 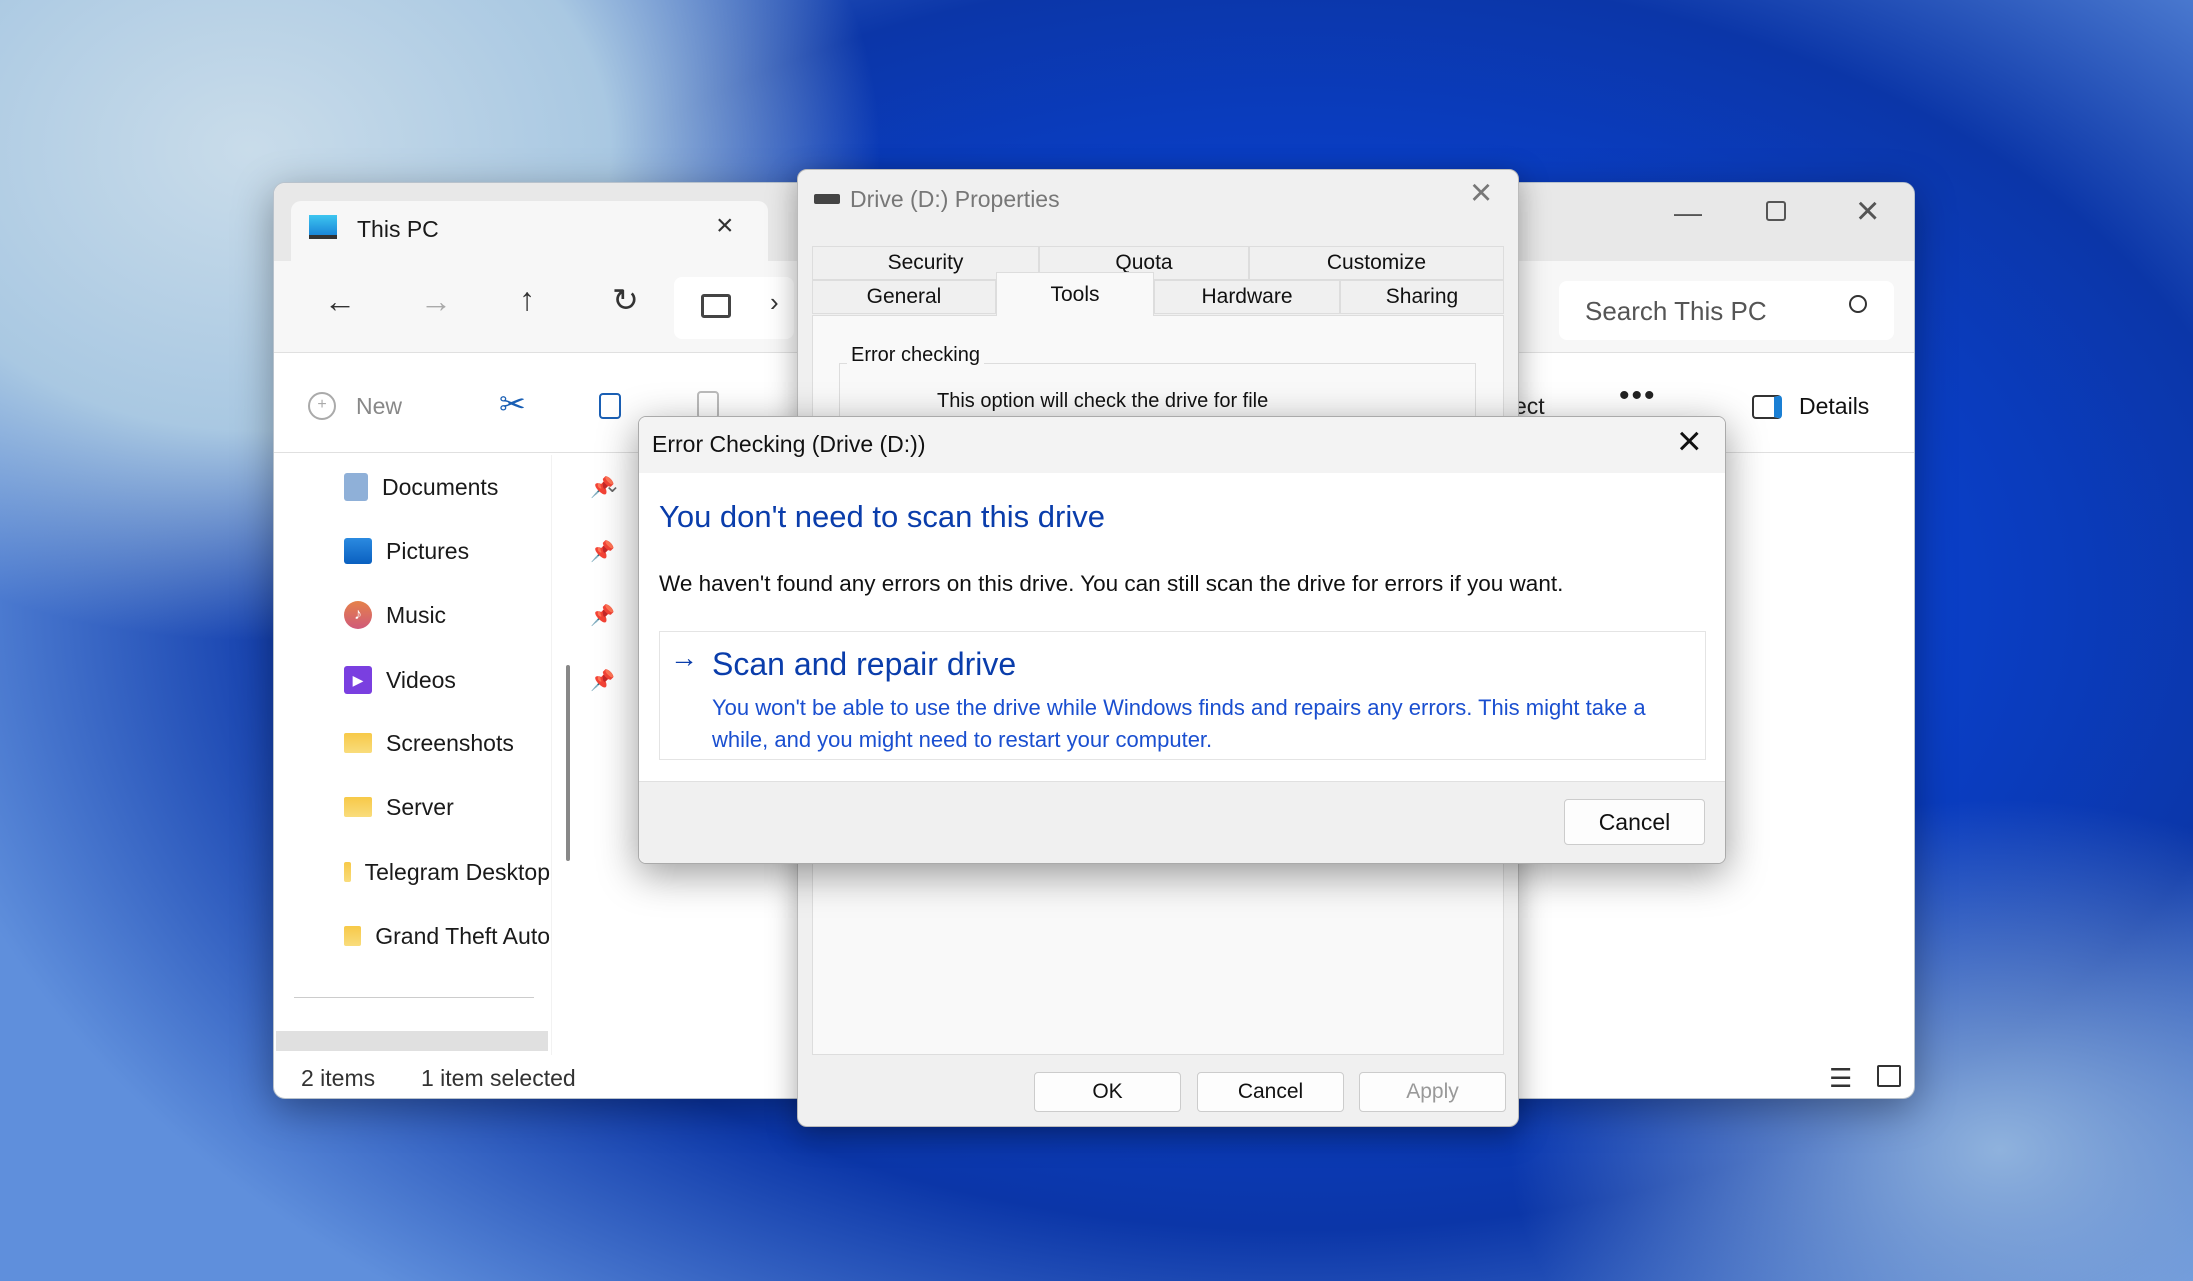 I want to click on scan-and-repair-title: Scan and repair drive, so click(x=864, y=664).